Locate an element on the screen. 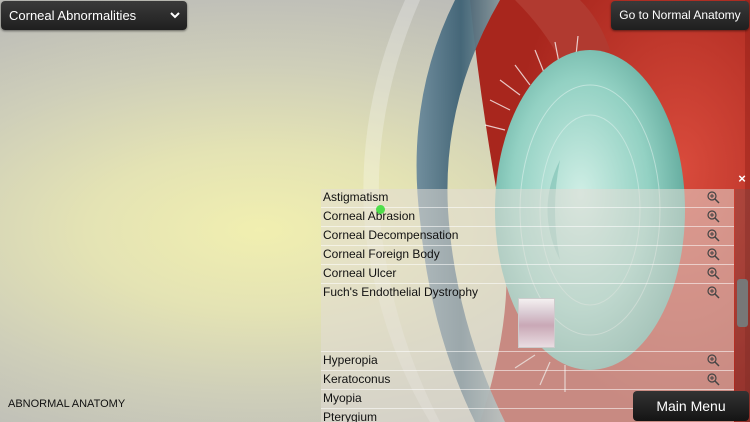 The image size is (750, 422). abnormality-category-dropdown: Corneal Abnormalities is located at coordinates (94, 15).